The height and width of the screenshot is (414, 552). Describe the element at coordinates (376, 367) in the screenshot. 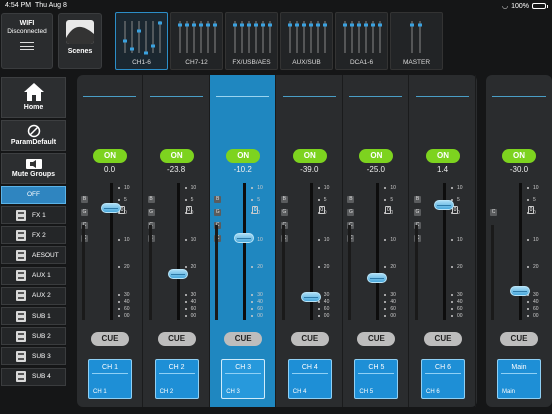

I see `channel-name: CH 5` at that location.